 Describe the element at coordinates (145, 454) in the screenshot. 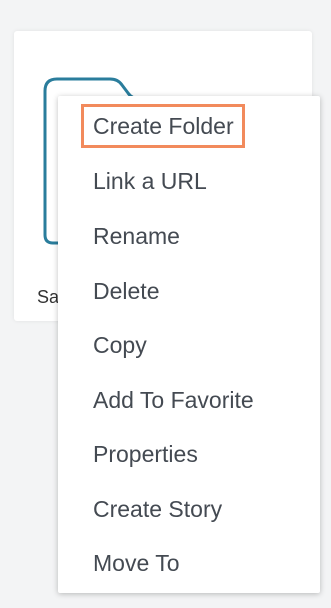

I see `menu-item-label: Properties` at that location.